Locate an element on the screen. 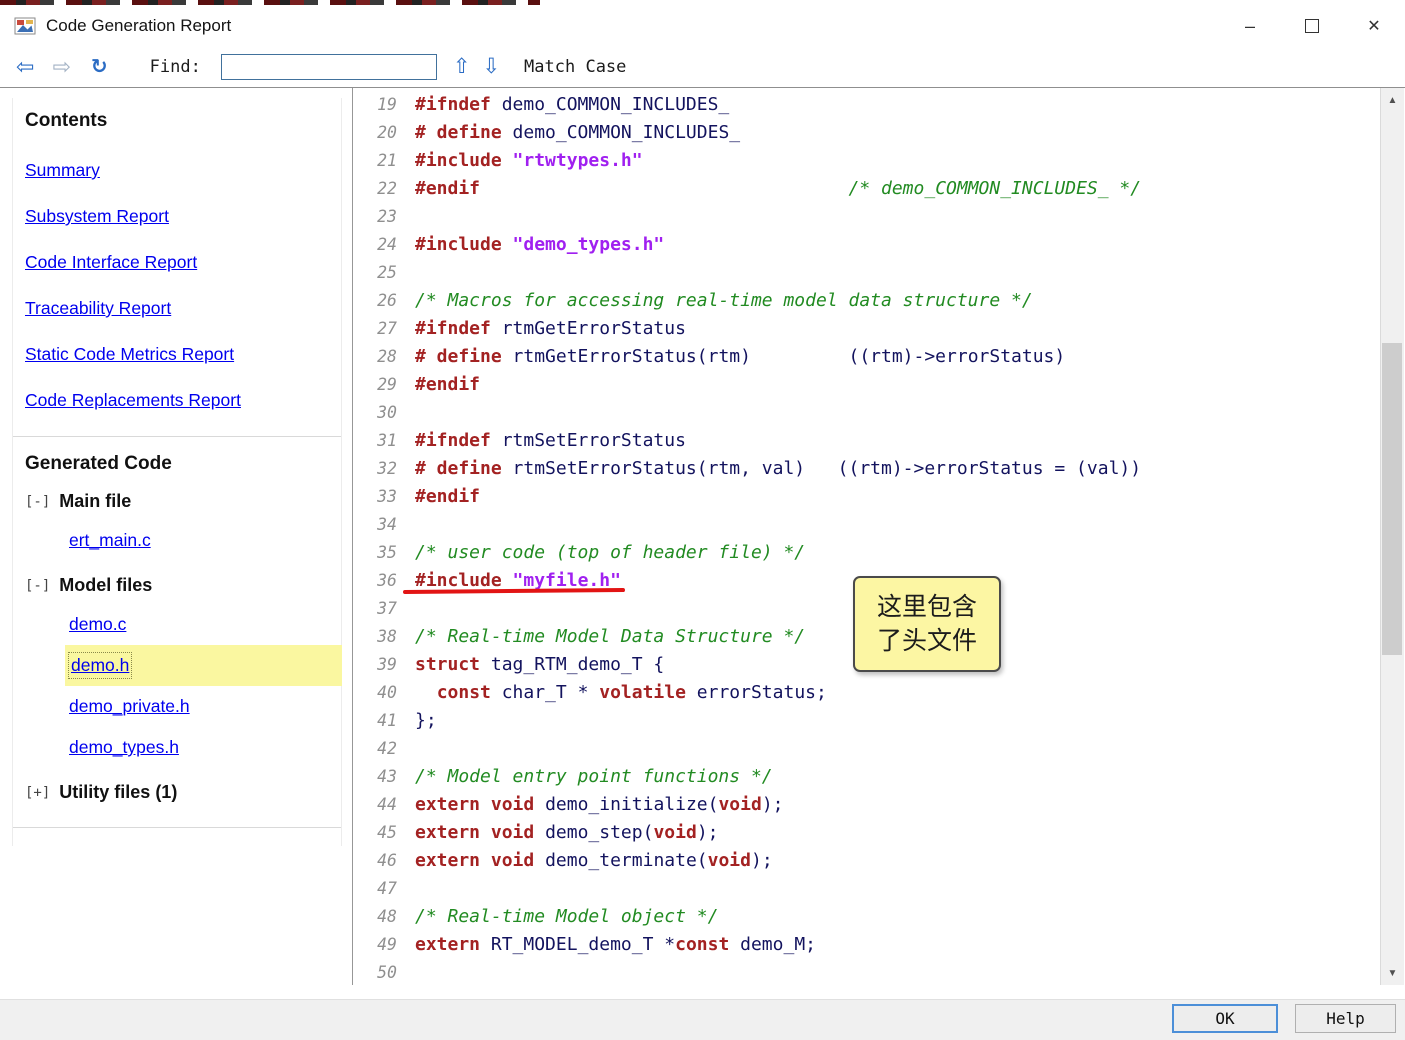 The width and height of the screenshot is (1405, 1040). contents-link: Code Replacements Report is located at coordinates (183, 400).